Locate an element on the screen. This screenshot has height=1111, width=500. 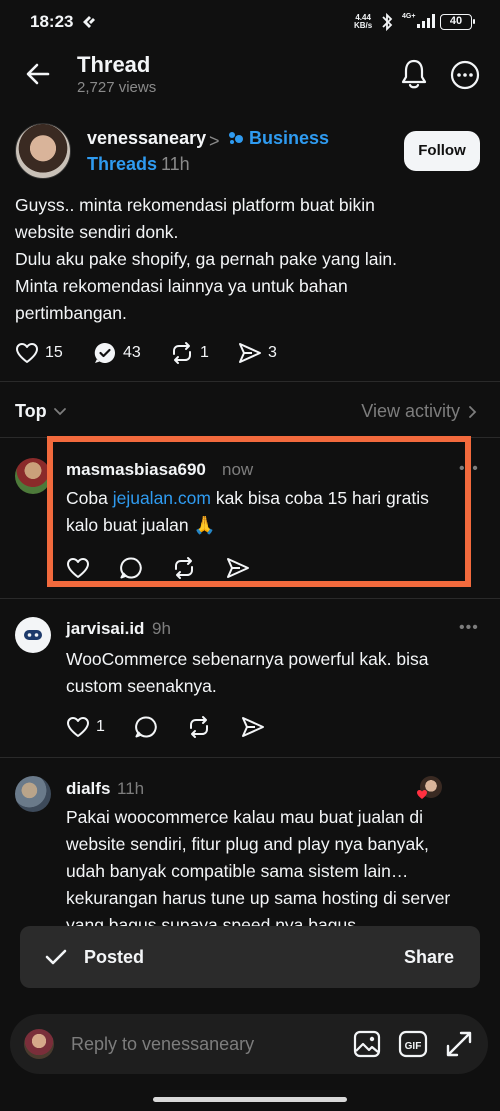
user-avatar is located at coordinates (39, 1044).